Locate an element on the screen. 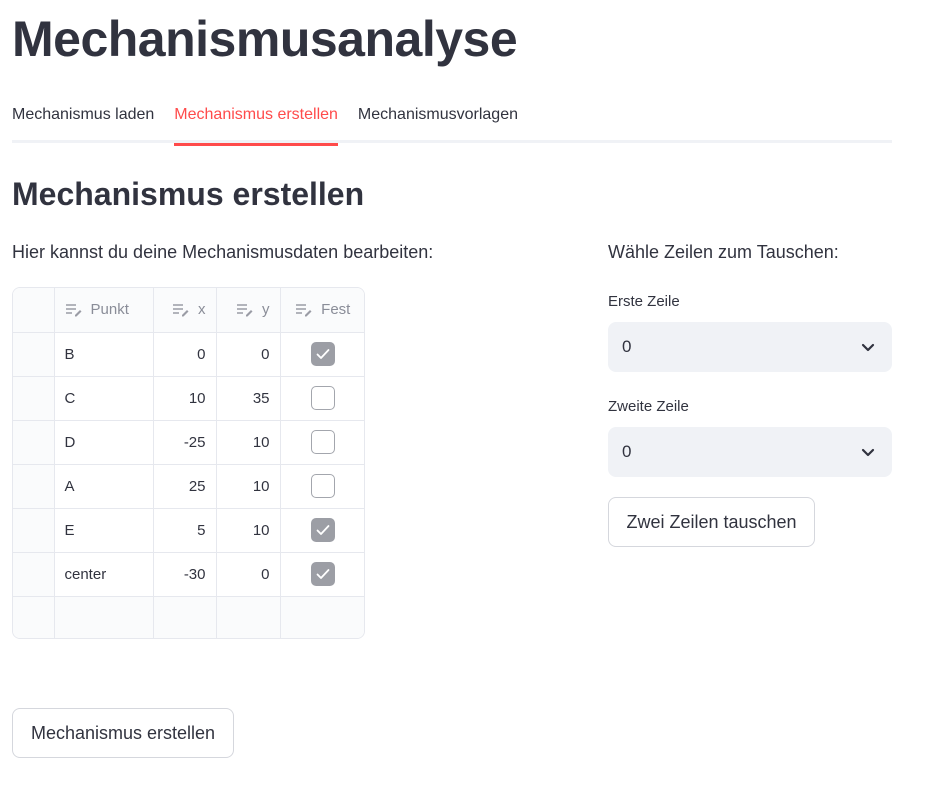 This screenshot has width=941, height=788. tab-mechanismus-erstellen: Mechanismus erstellen is located at coordinates (256, 123).